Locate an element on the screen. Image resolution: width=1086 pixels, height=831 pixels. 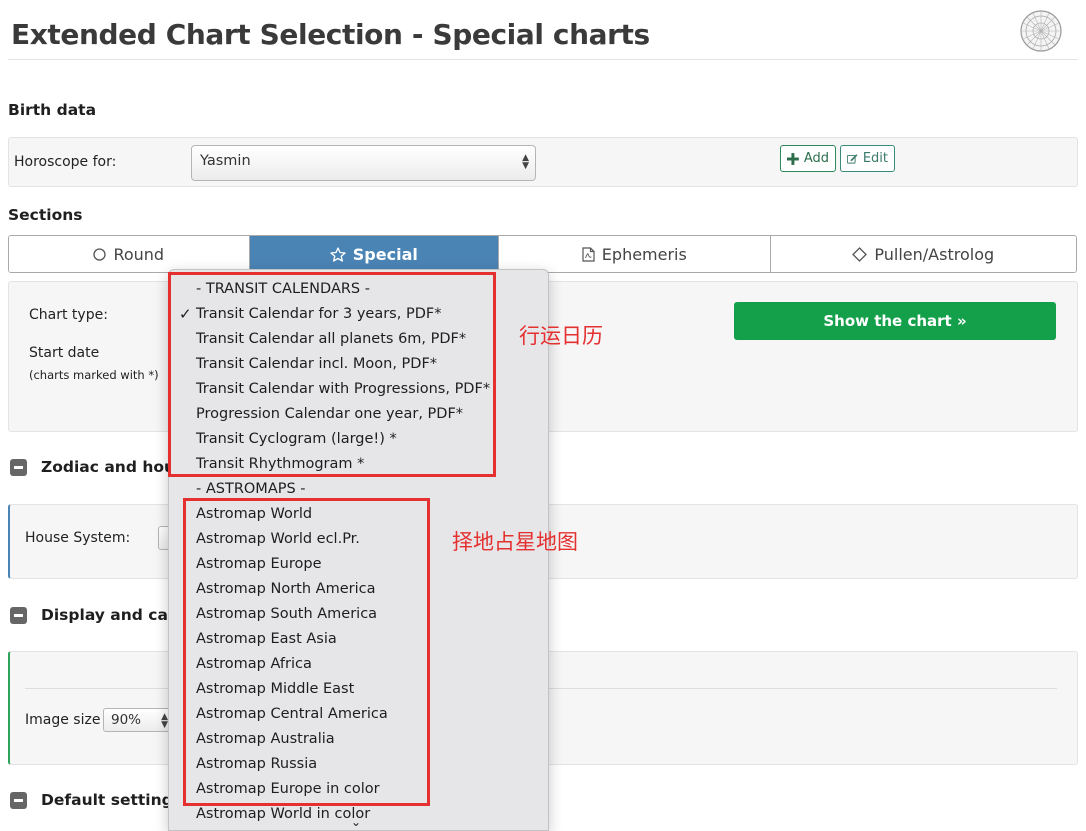
image-size-value: 90% is located at coordinates (126, 720).